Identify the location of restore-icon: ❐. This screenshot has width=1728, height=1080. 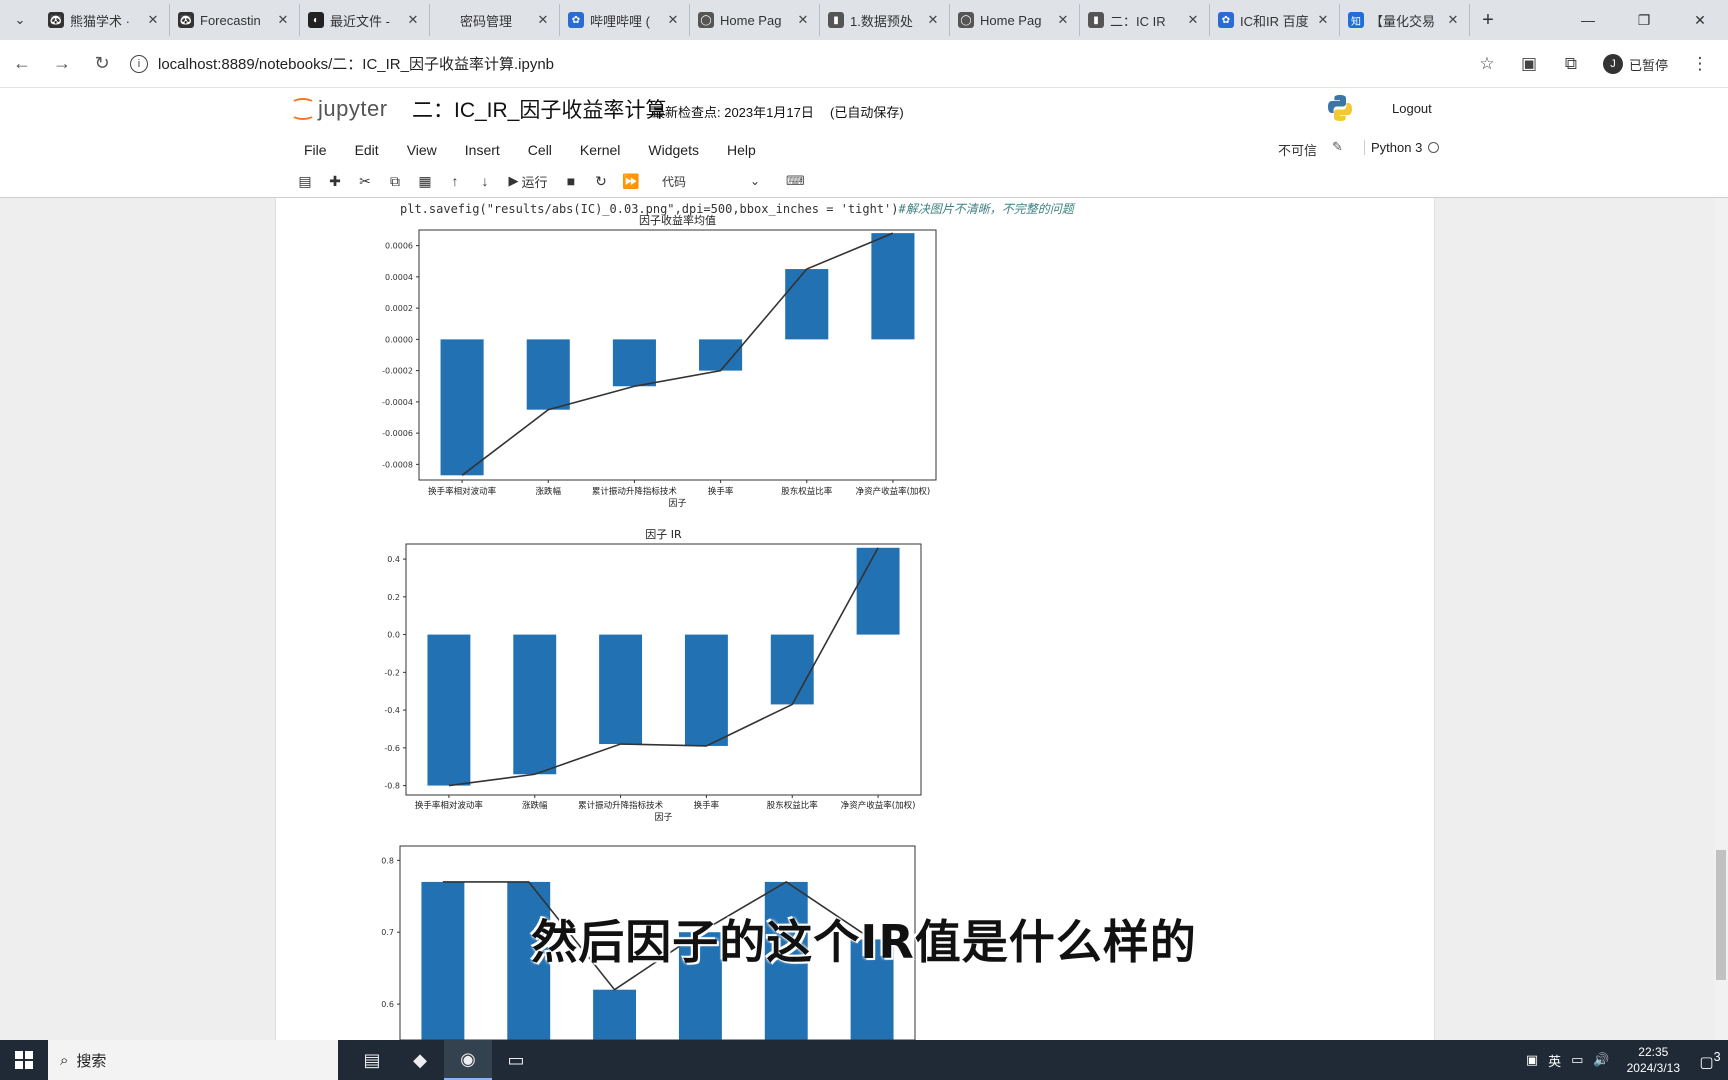
(1644, 20).